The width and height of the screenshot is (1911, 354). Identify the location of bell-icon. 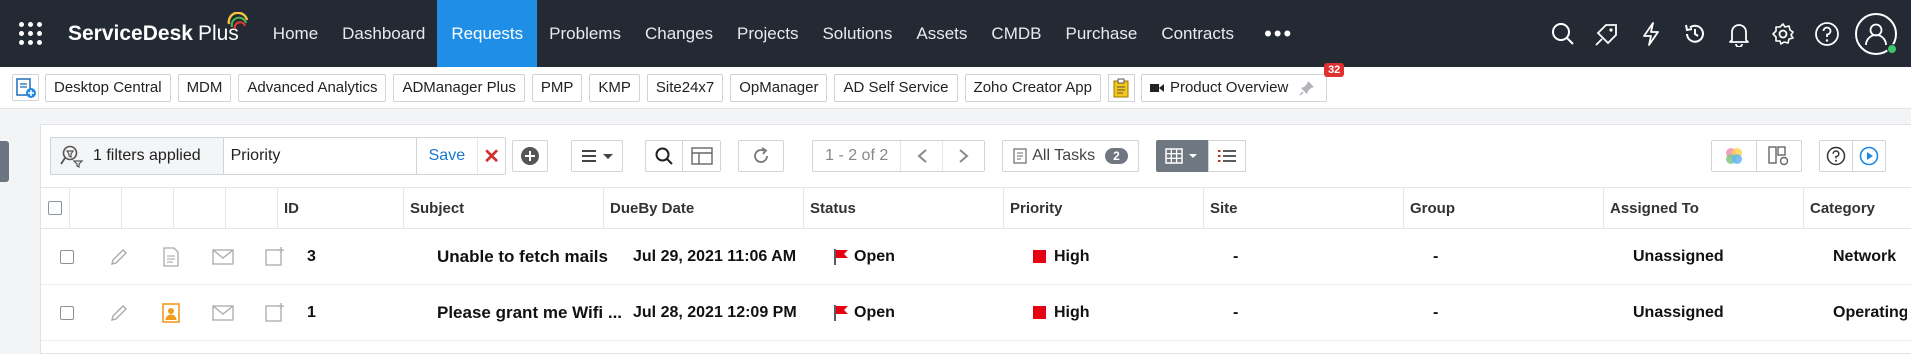
(1739, 33).